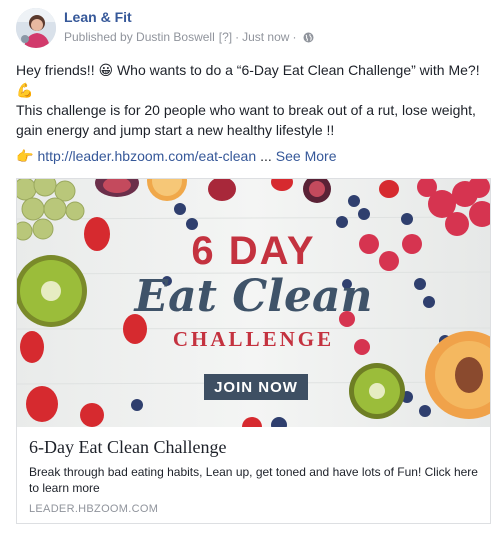  I want to click on banner-headline: 6 DAY, so click(253, 251).